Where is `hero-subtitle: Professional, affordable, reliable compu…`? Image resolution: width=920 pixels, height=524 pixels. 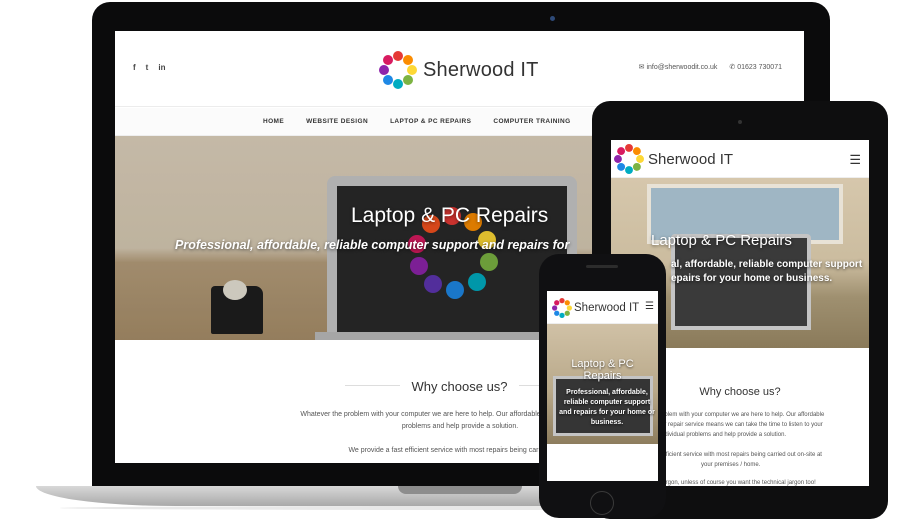 hero-subtitle: Professional, affordable, reliable compu… is located at coordinates (372, 245).